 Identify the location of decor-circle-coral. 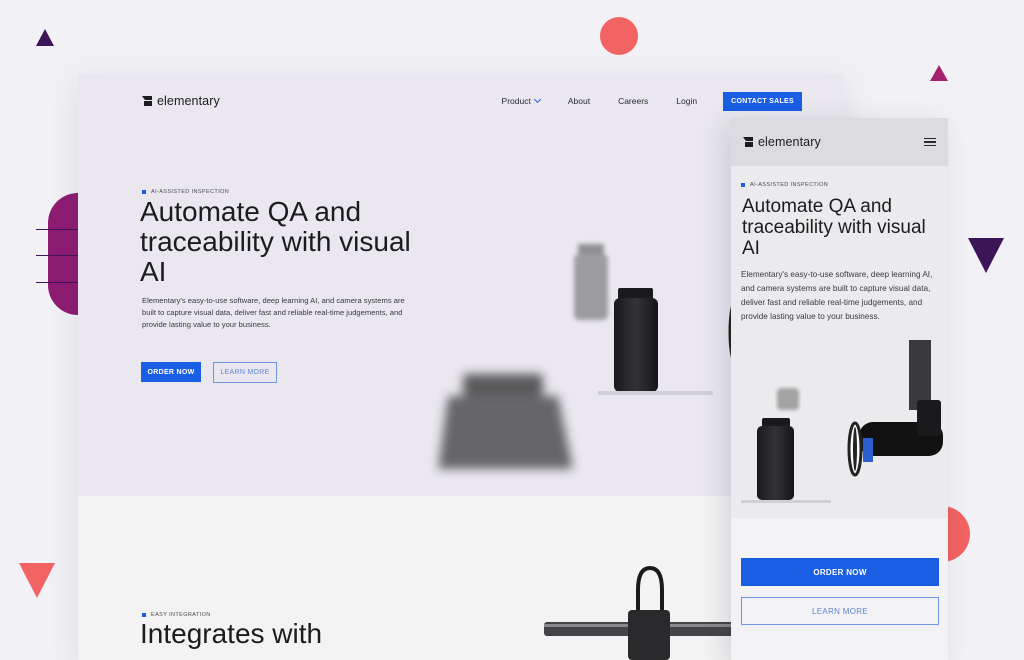
(619, 36).